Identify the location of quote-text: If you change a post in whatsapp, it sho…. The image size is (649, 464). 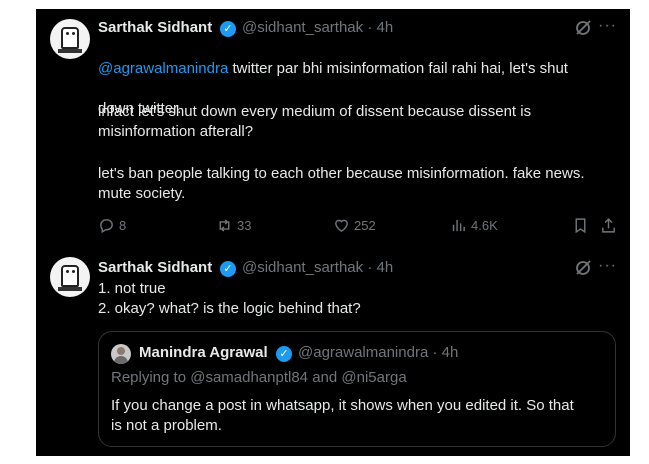
(342, 415).